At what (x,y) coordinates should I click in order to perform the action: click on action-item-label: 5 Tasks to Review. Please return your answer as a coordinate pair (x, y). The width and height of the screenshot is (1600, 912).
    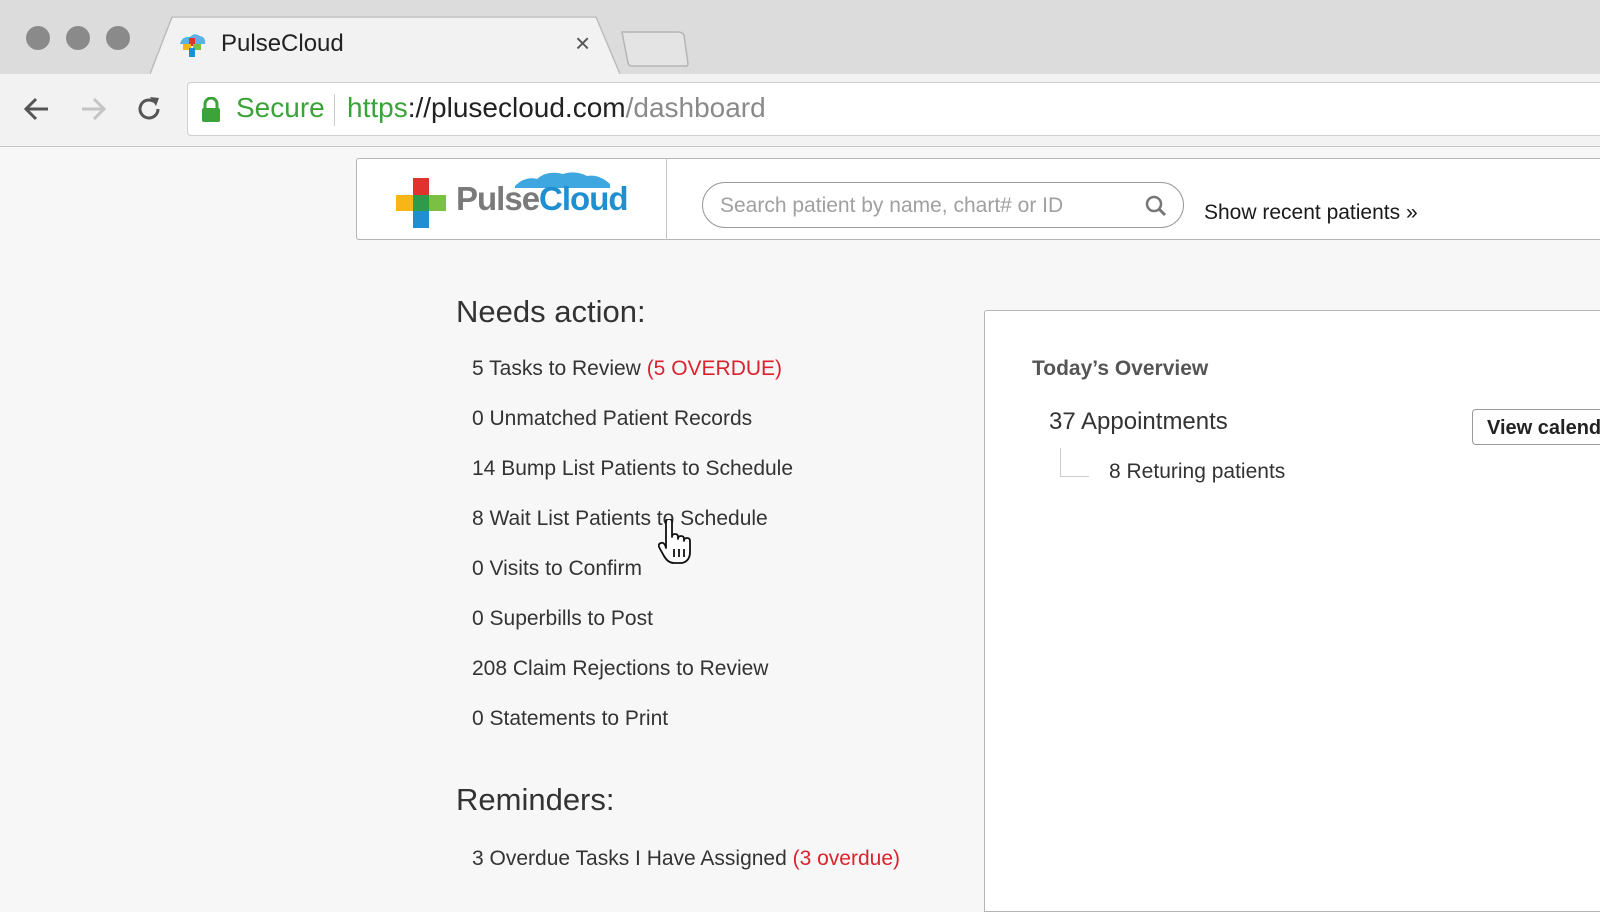
    Looking at the image, I should click on (559, 368).